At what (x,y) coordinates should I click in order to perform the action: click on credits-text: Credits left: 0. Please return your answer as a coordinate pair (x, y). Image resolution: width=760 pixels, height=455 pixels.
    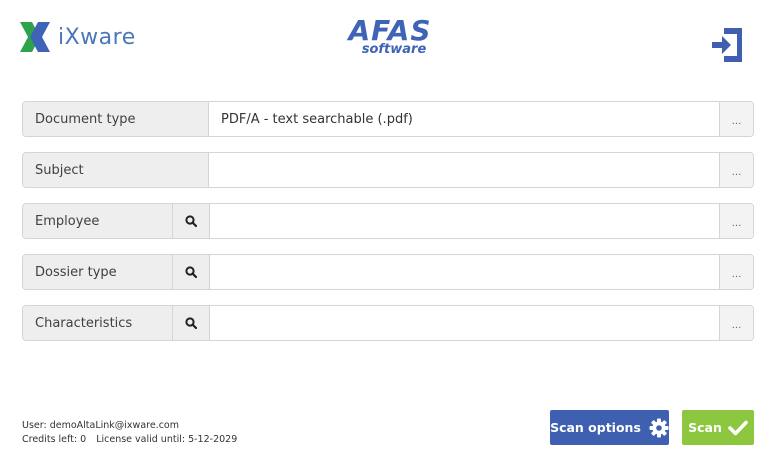
    Looking at the image, I should click on (54, 439).